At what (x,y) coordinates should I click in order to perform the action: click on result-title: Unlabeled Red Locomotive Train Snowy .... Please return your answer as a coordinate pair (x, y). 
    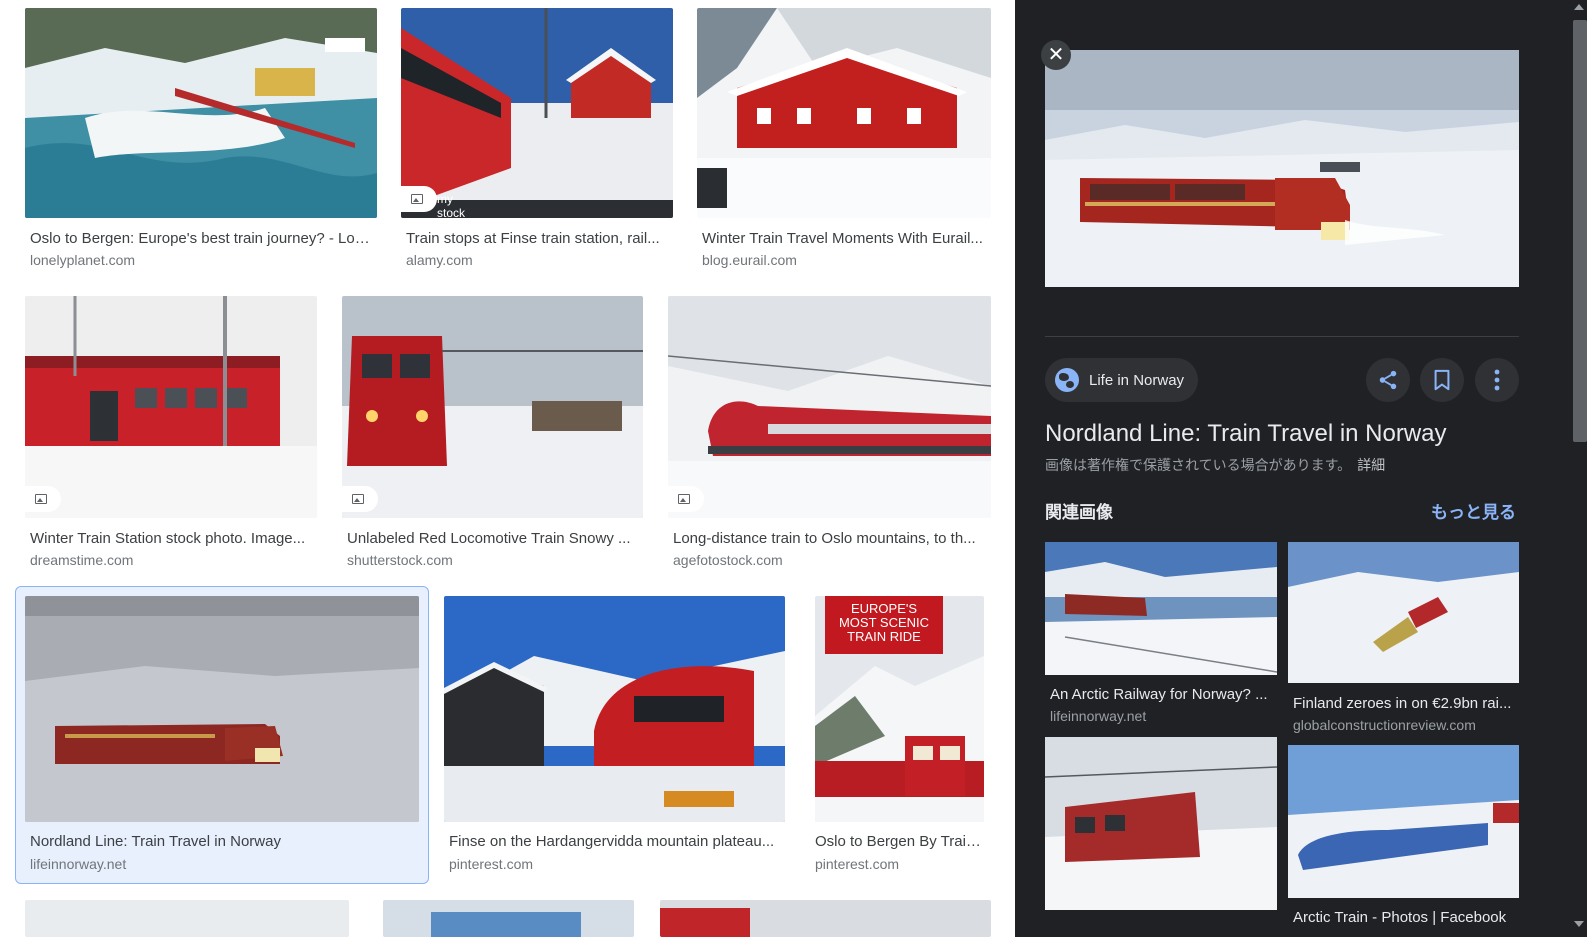
    Looking at the image, I should click on (494, 539).